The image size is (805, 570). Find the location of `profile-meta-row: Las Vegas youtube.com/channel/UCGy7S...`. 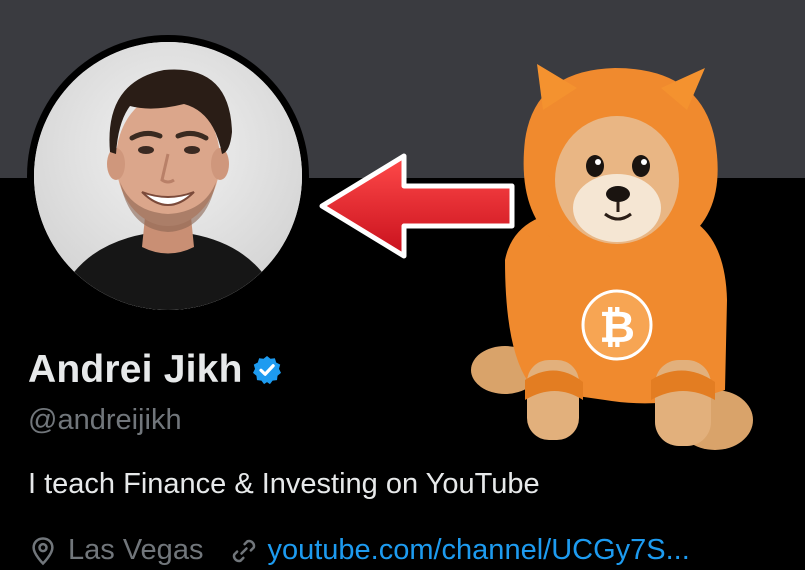

profile-meta-row: Las Vegas youtube.com/channel/UCGy7S... is located at coordinates (359, 550).